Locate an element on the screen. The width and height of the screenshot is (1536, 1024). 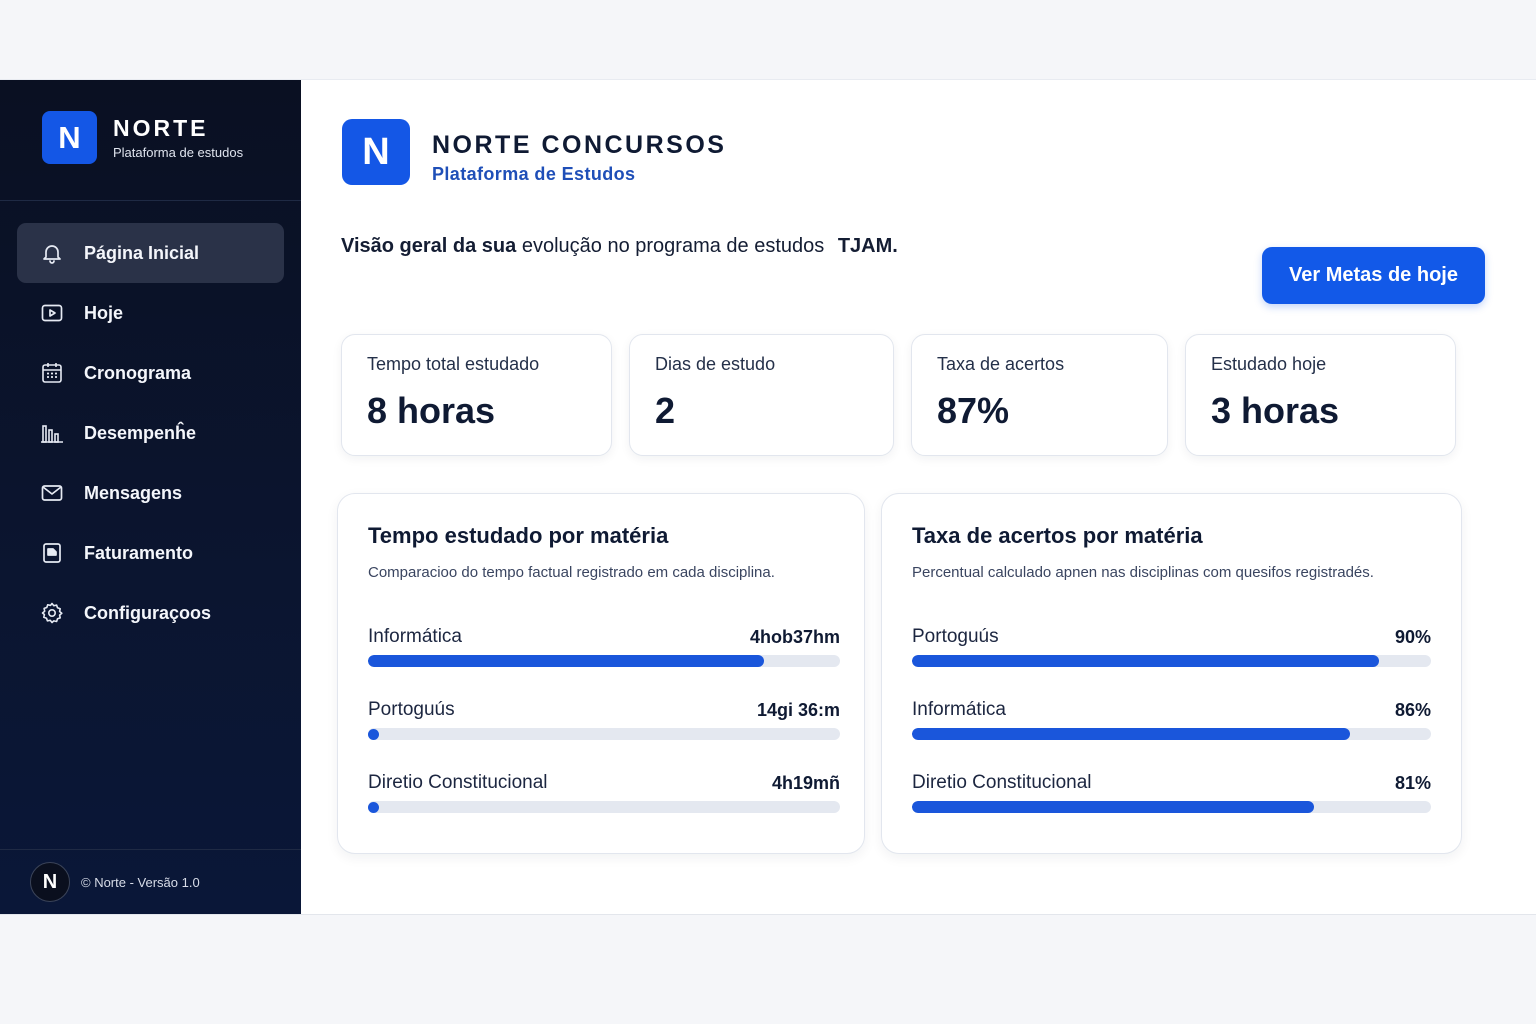
page-title: NORTE CONCURSOS is located at coordinates (579, 145).